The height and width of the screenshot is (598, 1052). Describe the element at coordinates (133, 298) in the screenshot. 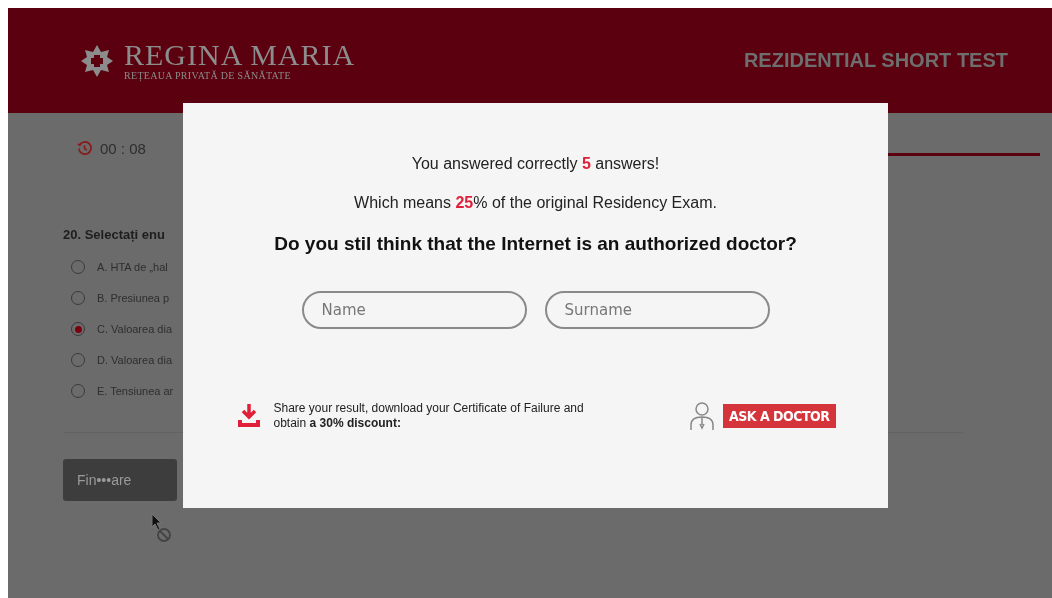

I see `option-label: B. Presiunea p` at that location.